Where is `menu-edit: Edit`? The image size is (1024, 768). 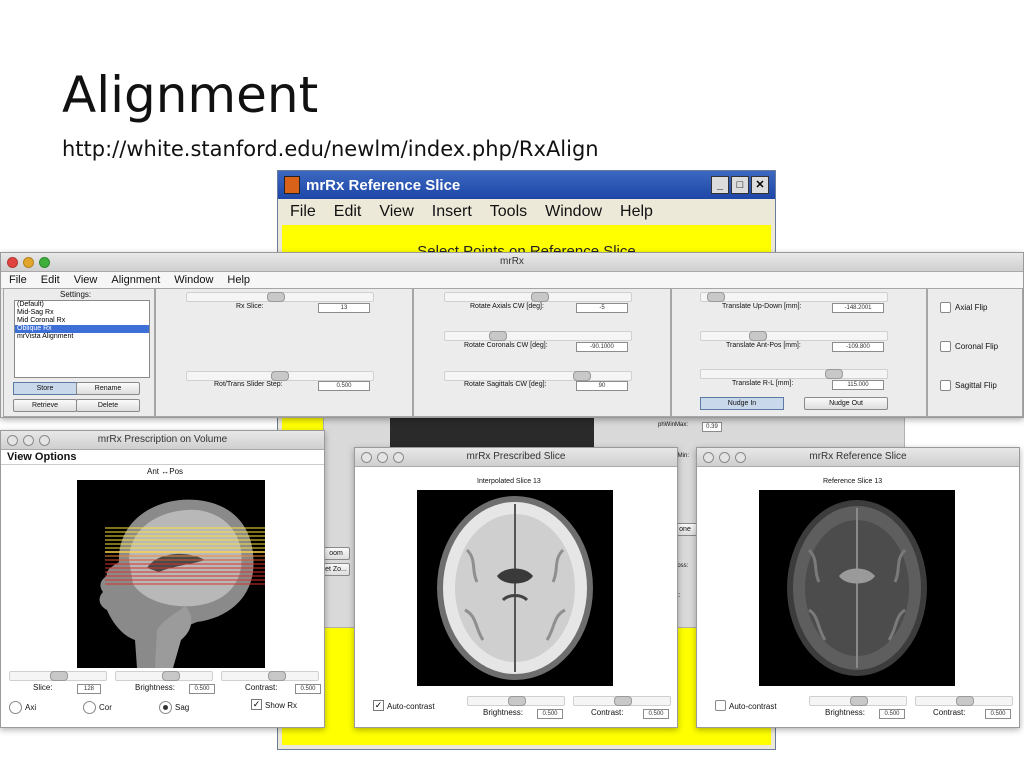 menu-edit: Edit is located at coordinates (348, 212).